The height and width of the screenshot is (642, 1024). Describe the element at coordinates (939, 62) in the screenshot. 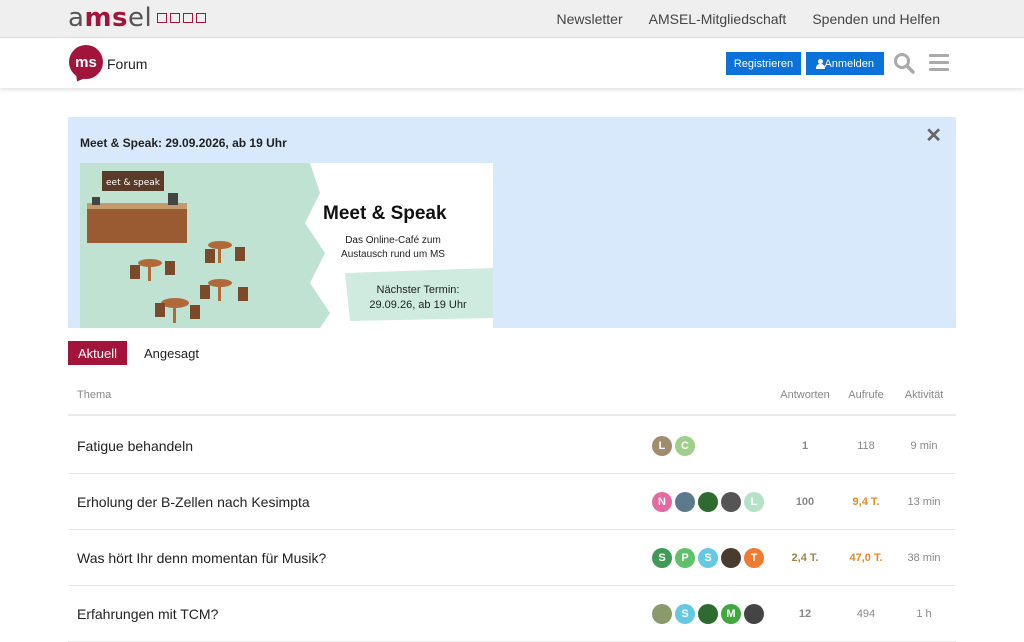

I see `hamburger-menu-icon` at that location.